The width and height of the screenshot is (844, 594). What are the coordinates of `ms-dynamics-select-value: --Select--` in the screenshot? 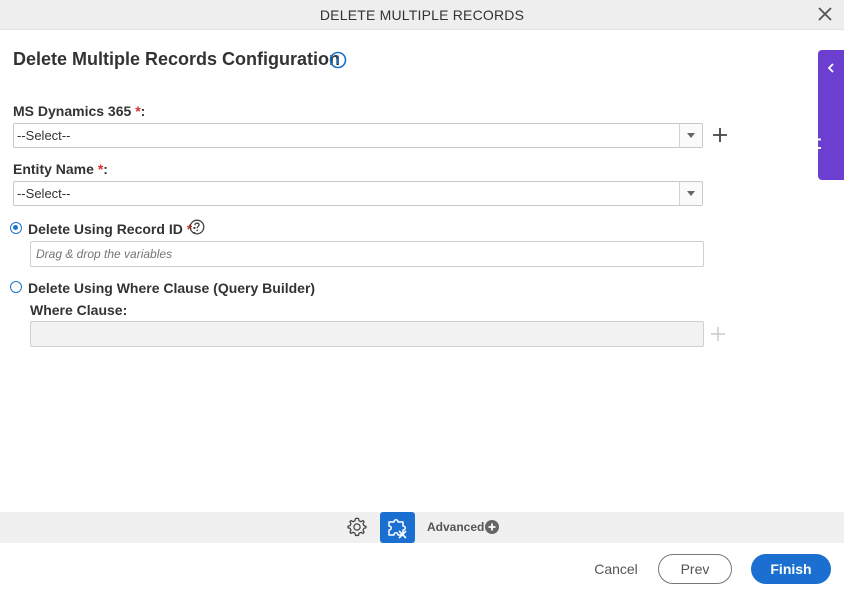 It's located at (44, 135).